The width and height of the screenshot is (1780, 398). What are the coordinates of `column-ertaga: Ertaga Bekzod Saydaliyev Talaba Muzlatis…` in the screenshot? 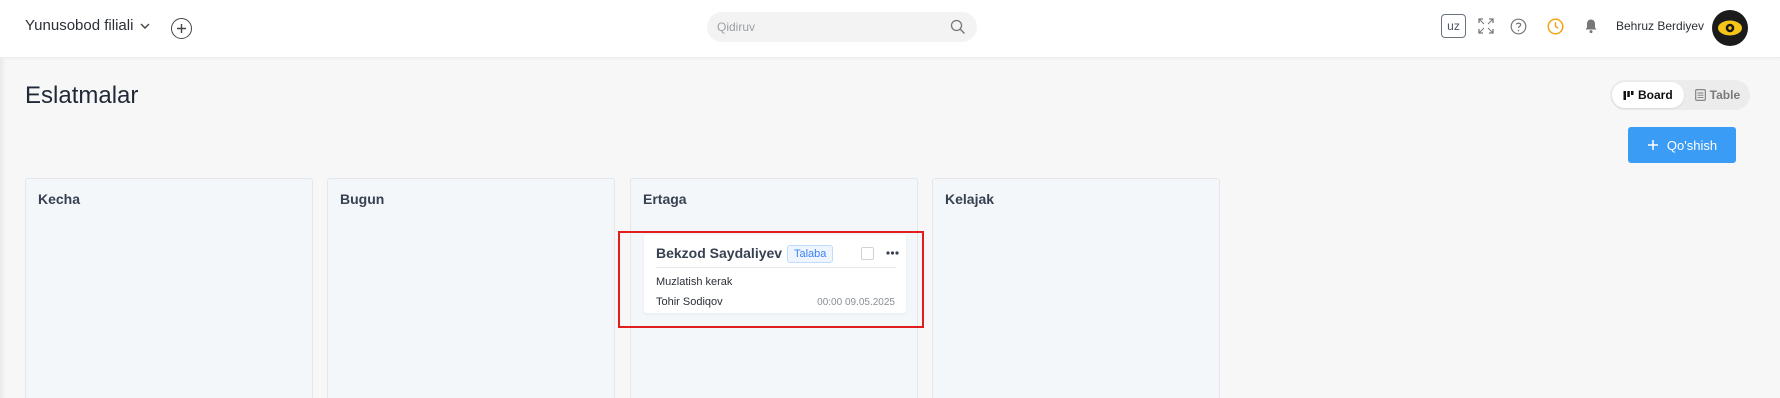 It's located at (774, 288).